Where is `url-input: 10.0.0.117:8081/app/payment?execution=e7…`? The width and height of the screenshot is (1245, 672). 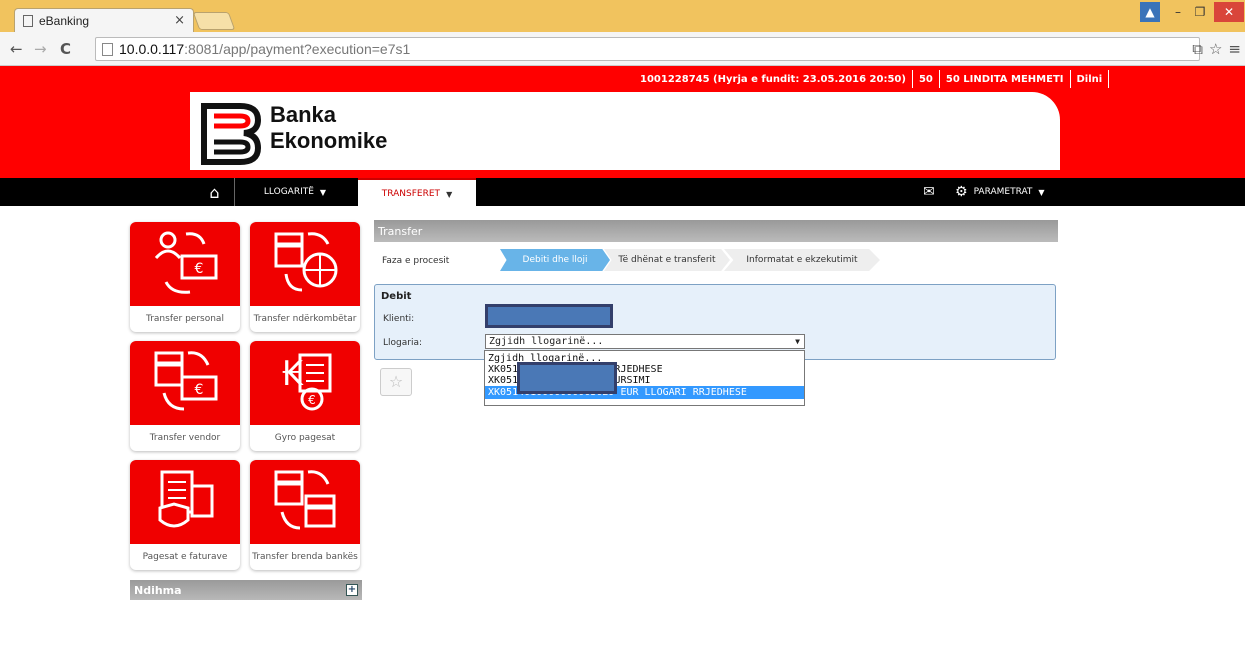 url-input: 10.0.0.117:8081/app/payment?execution=e7… is located at coordinates (647, 49).